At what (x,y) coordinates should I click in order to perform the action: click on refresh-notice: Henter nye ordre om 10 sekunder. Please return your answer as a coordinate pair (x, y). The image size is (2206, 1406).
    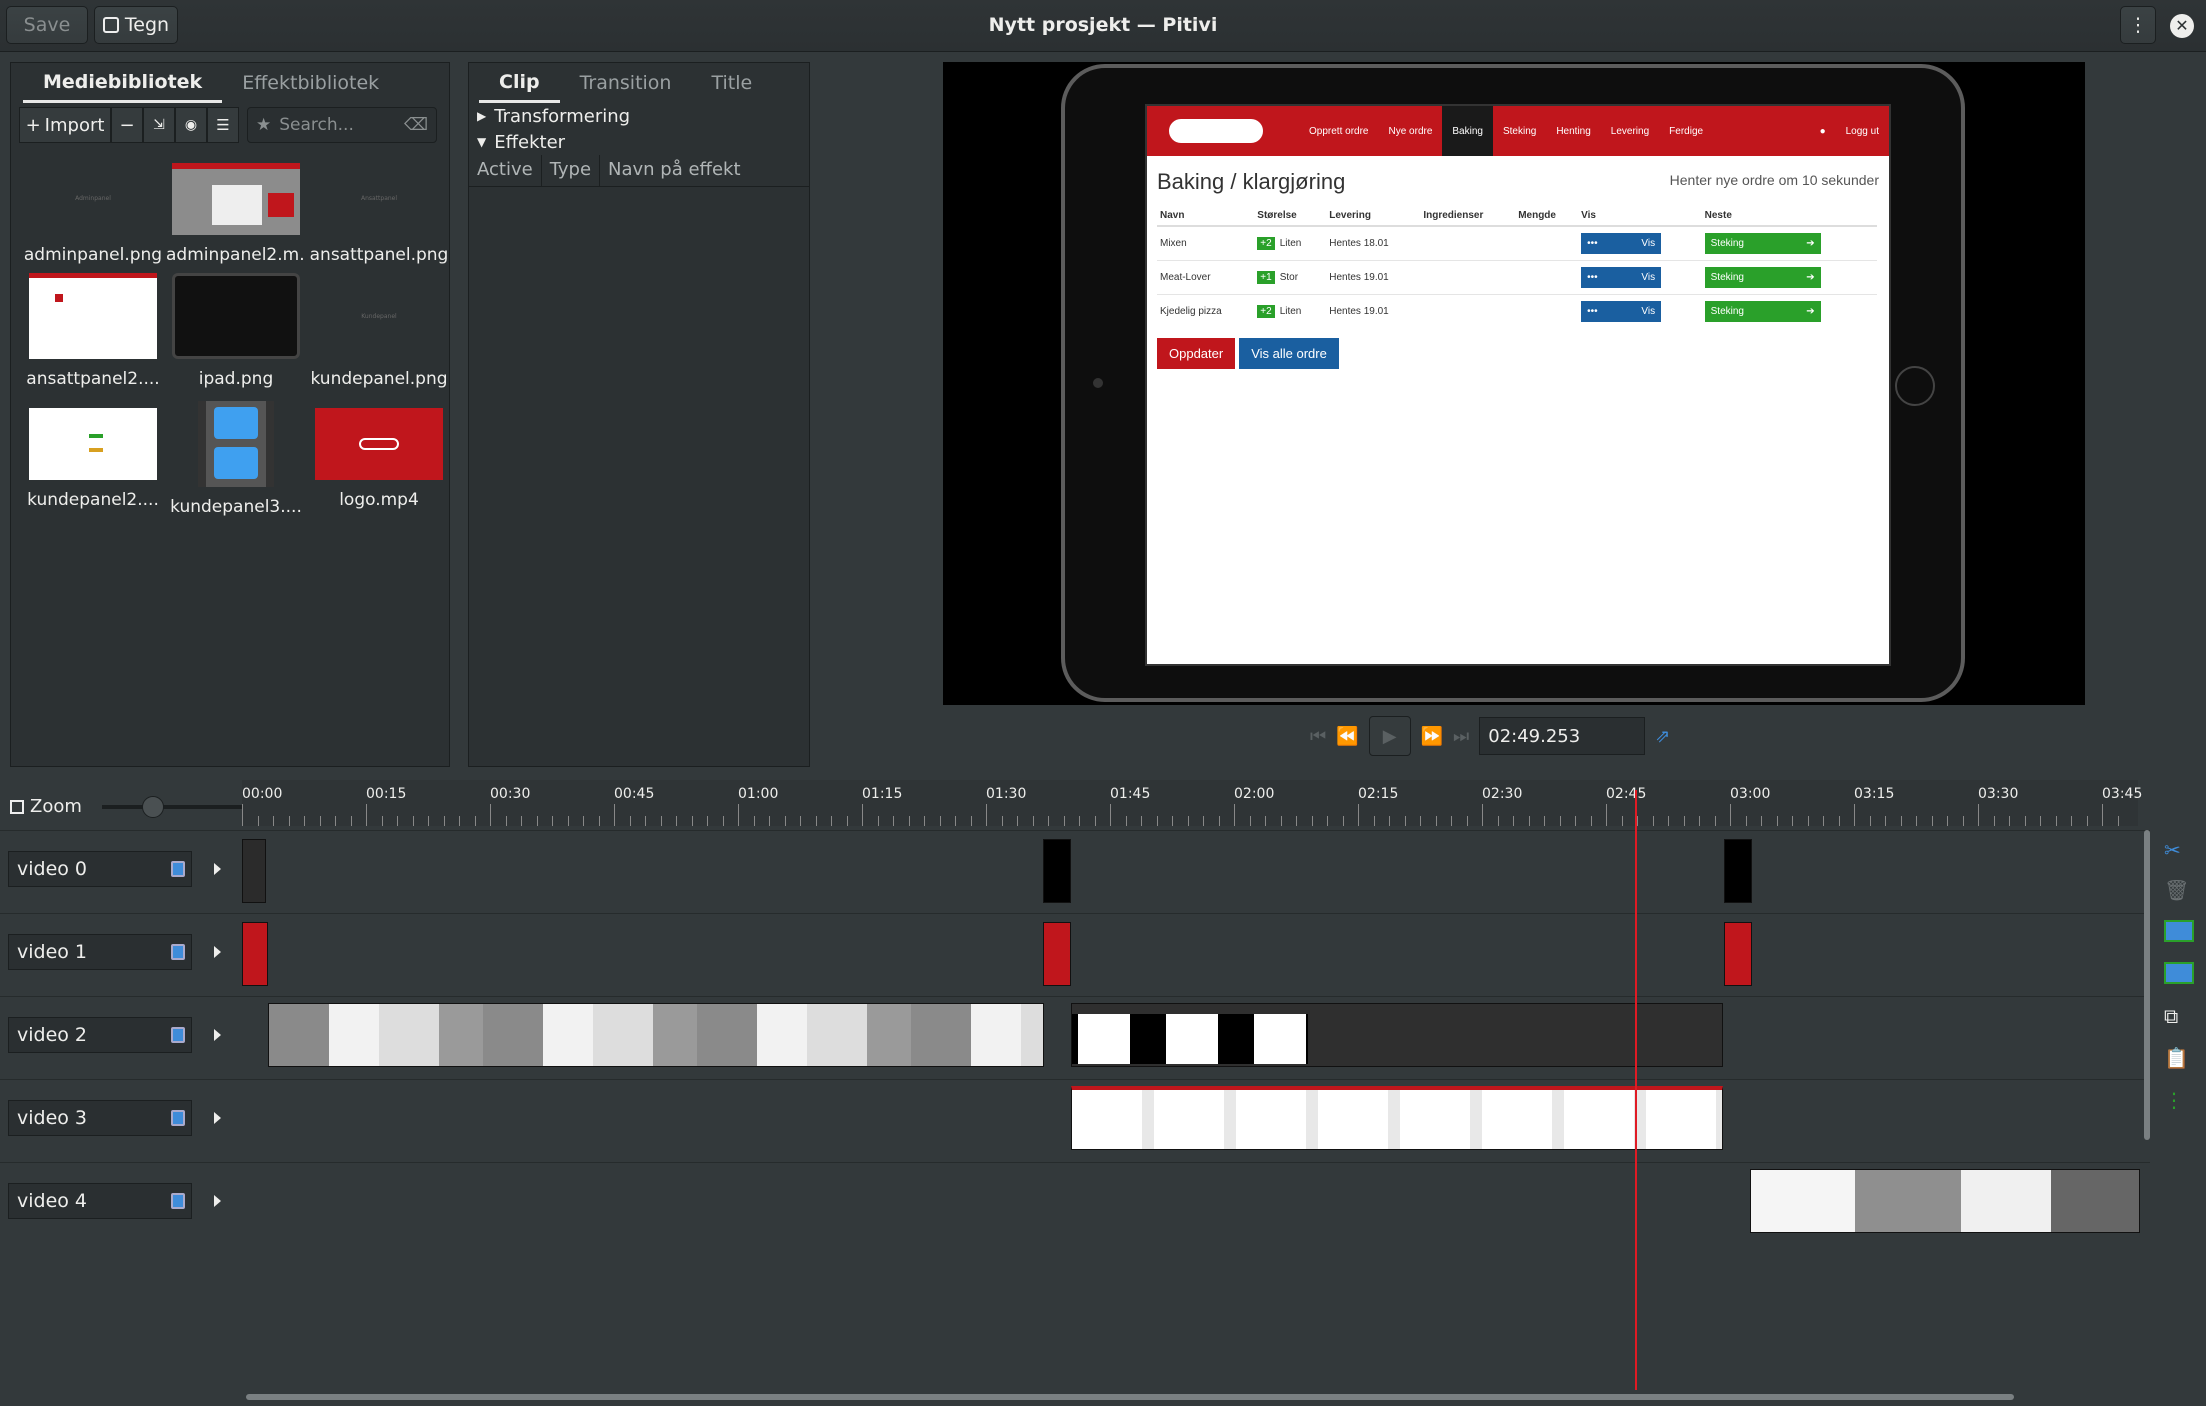
    Looking at the image, I should click on (1774, 180).